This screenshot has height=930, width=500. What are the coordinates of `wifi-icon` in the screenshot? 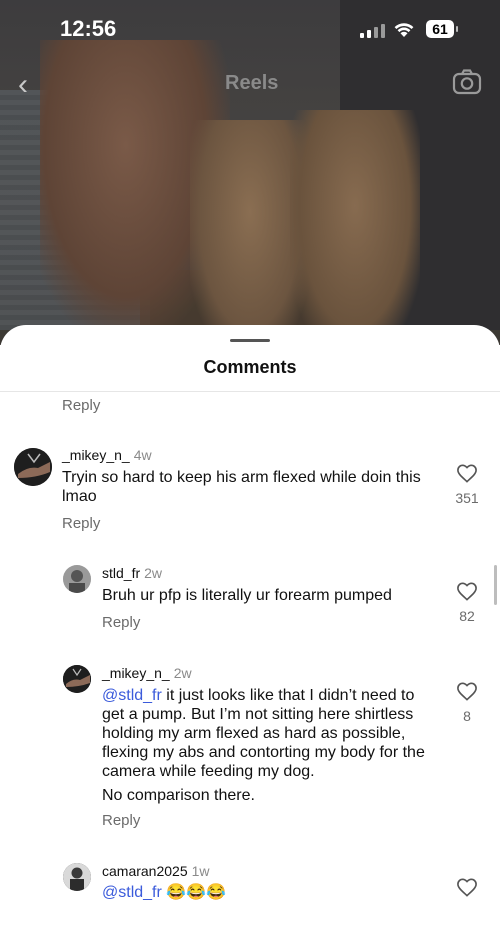 It's located at (404, 30).